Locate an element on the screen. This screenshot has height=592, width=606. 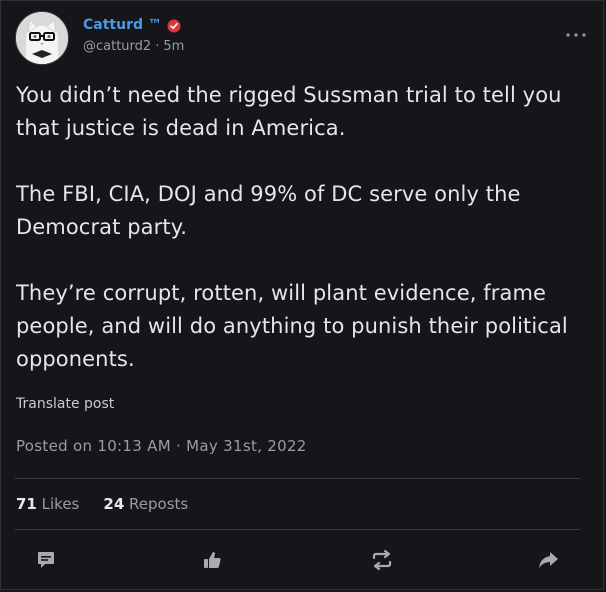
likes-stat: 71 Likes is located at coordinates (47, 504).